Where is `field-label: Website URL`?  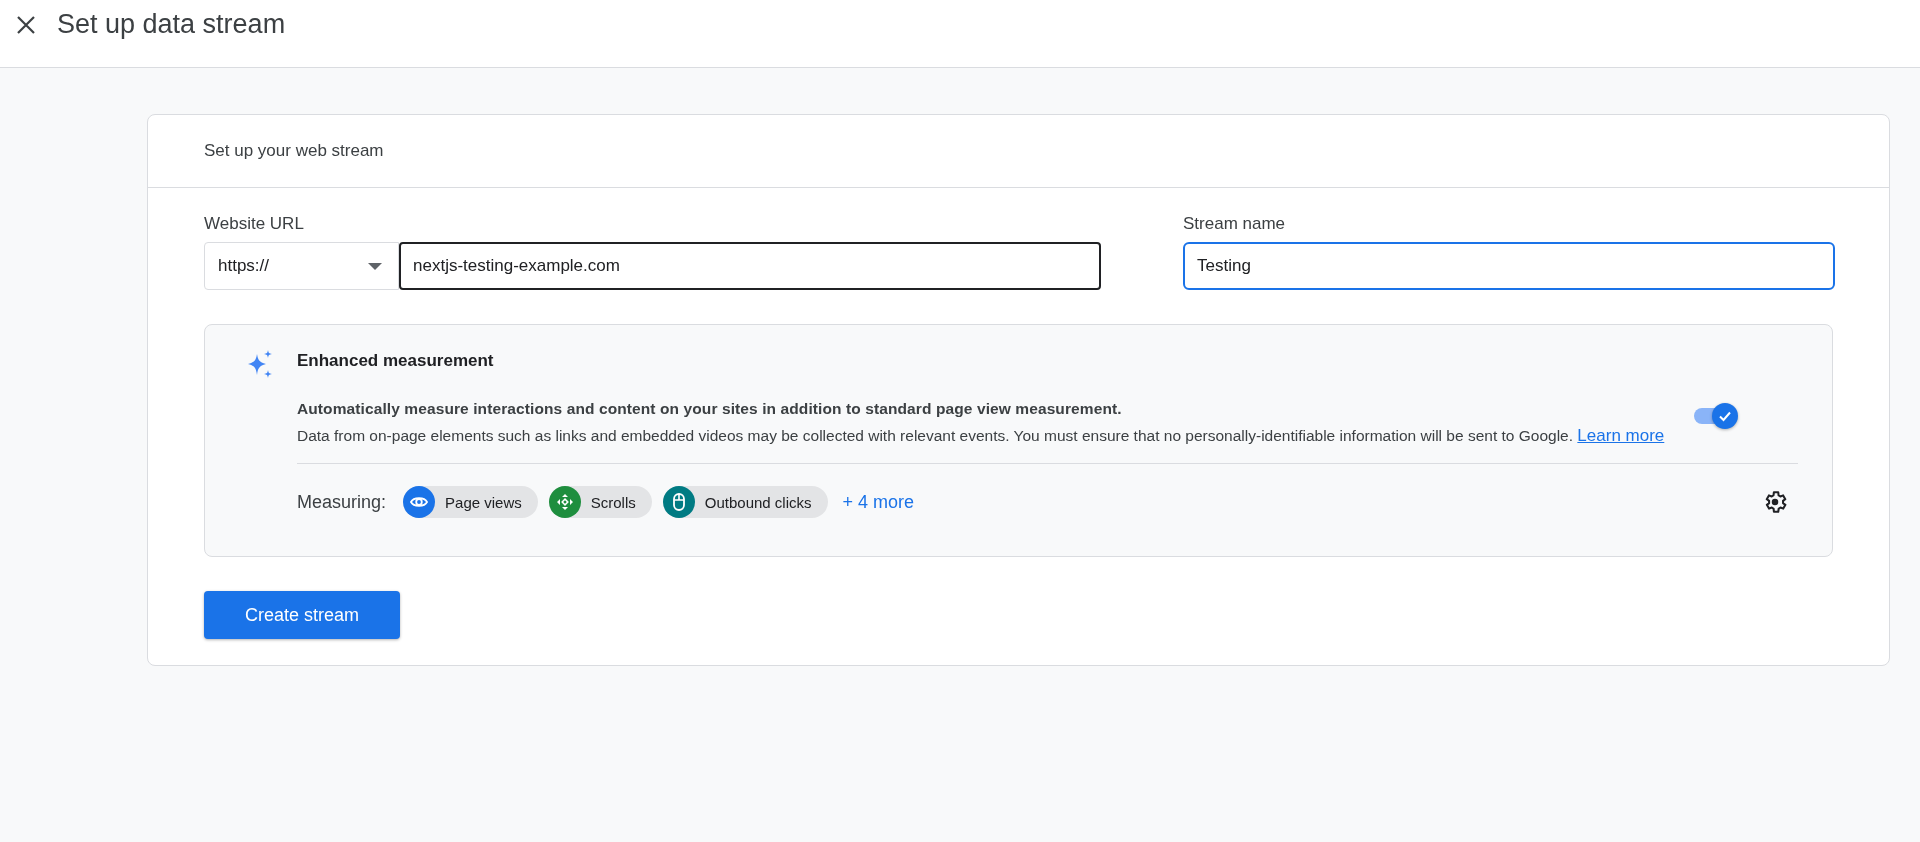
field-label: Website URL is located at coordinates (254, 224).